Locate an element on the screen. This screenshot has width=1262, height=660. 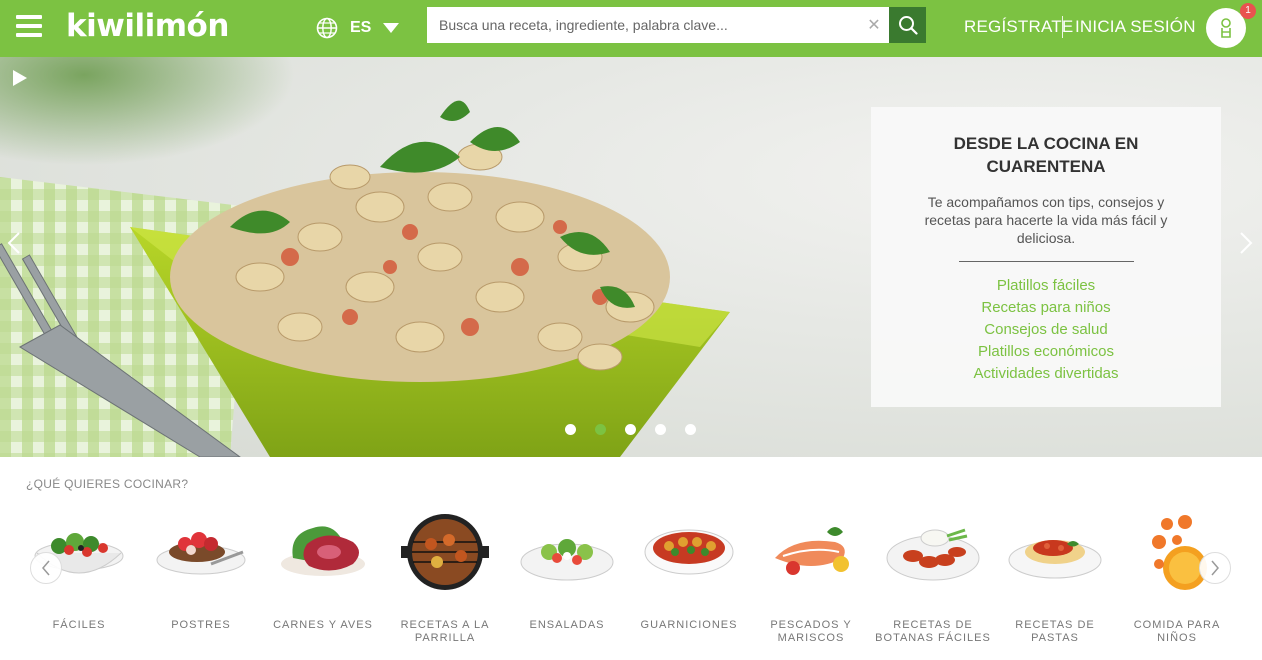
search-bar: ✕ is located at coordinates (658, 25).